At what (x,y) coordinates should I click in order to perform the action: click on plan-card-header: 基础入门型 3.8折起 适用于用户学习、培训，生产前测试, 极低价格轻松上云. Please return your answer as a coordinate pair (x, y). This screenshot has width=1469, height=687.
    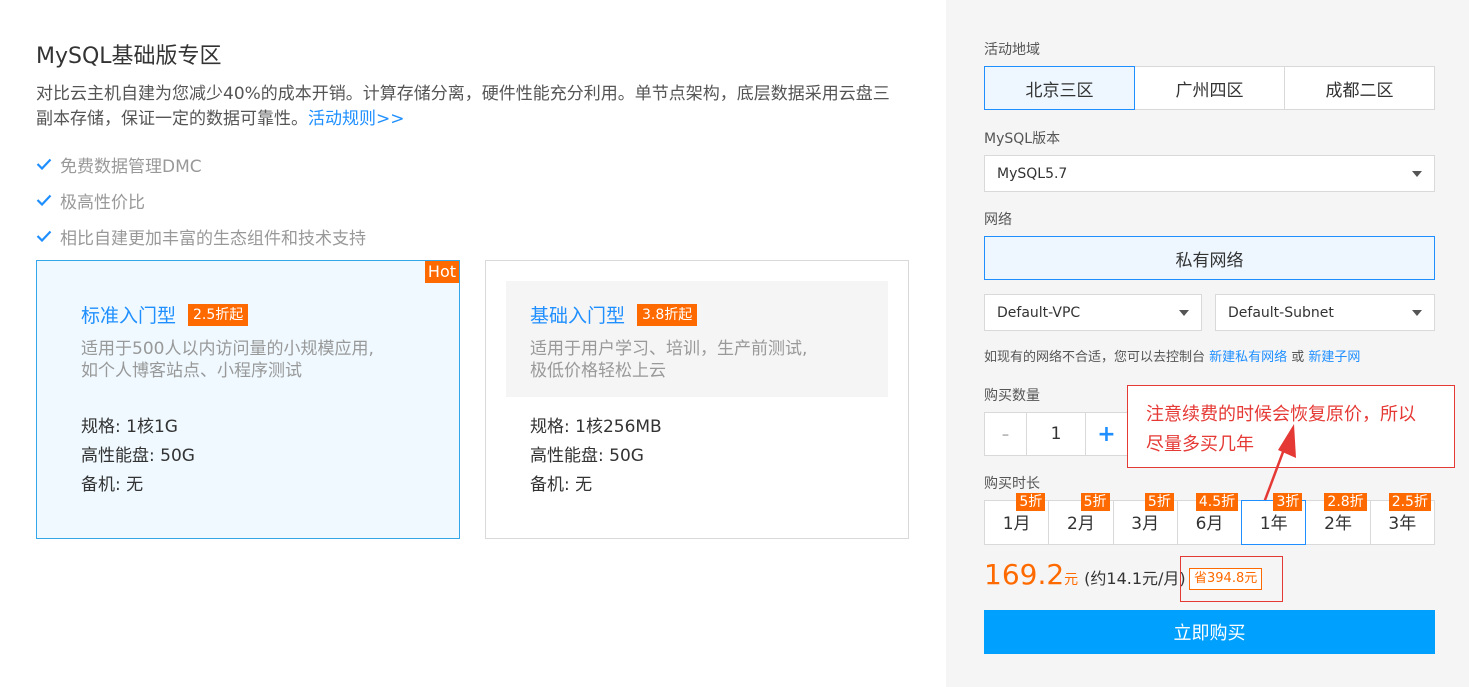
    Looking at the image, I should click on (697, 339).